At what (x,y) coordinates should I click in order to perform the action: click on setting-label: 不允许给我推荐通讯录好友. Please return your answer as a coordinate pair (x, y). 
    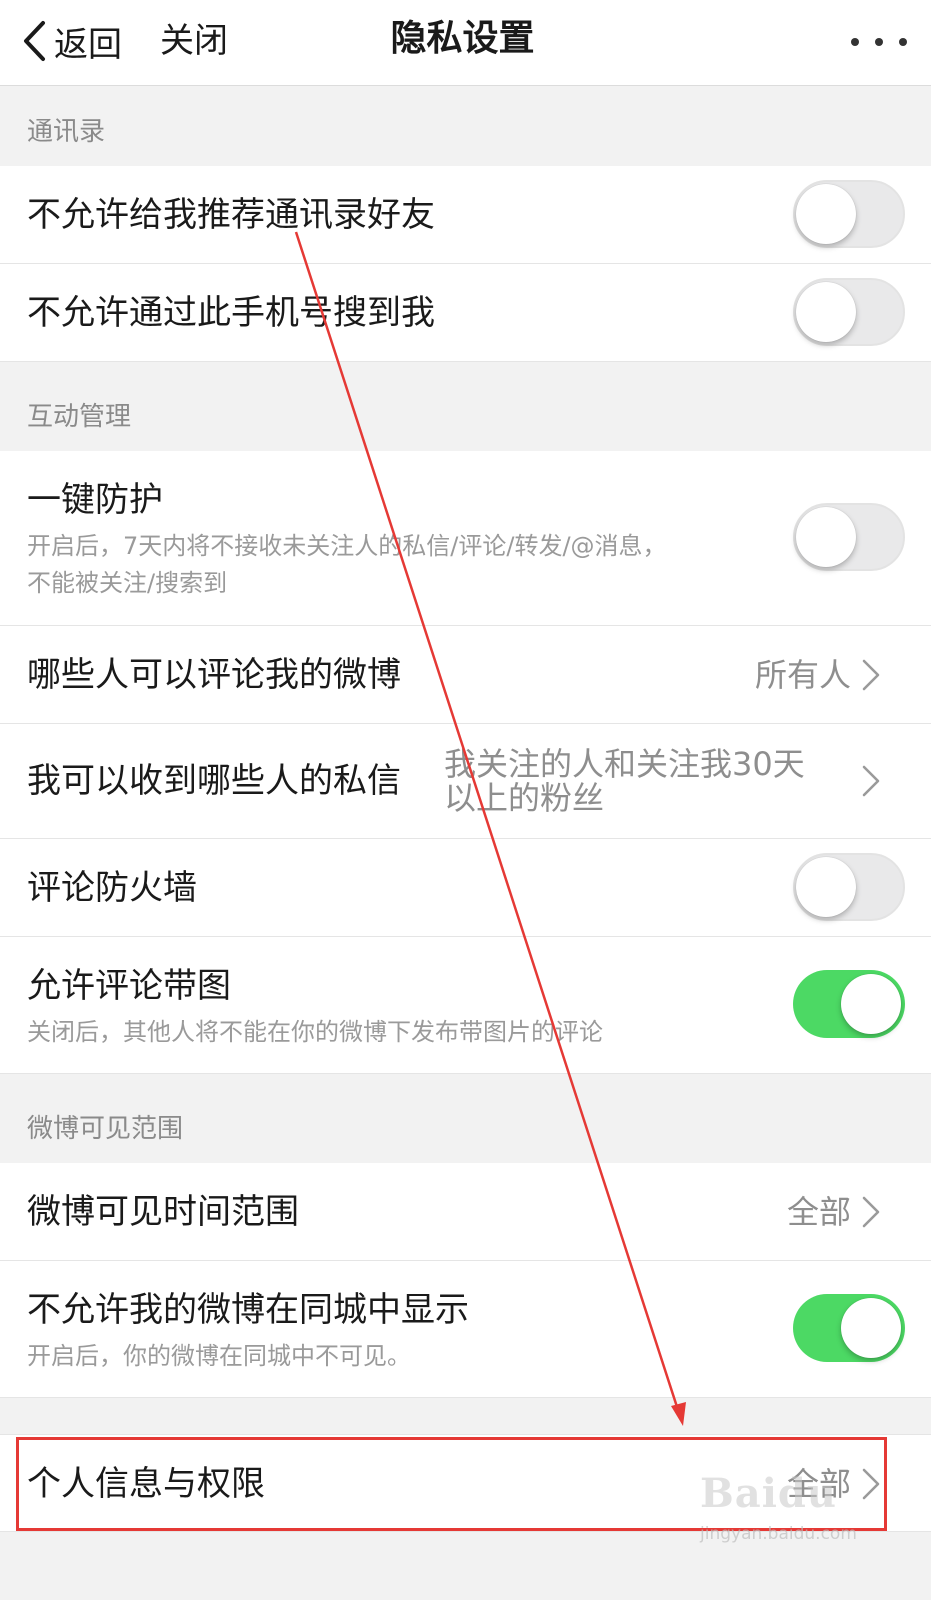
    Looking at the image, I should click on (231, 215).